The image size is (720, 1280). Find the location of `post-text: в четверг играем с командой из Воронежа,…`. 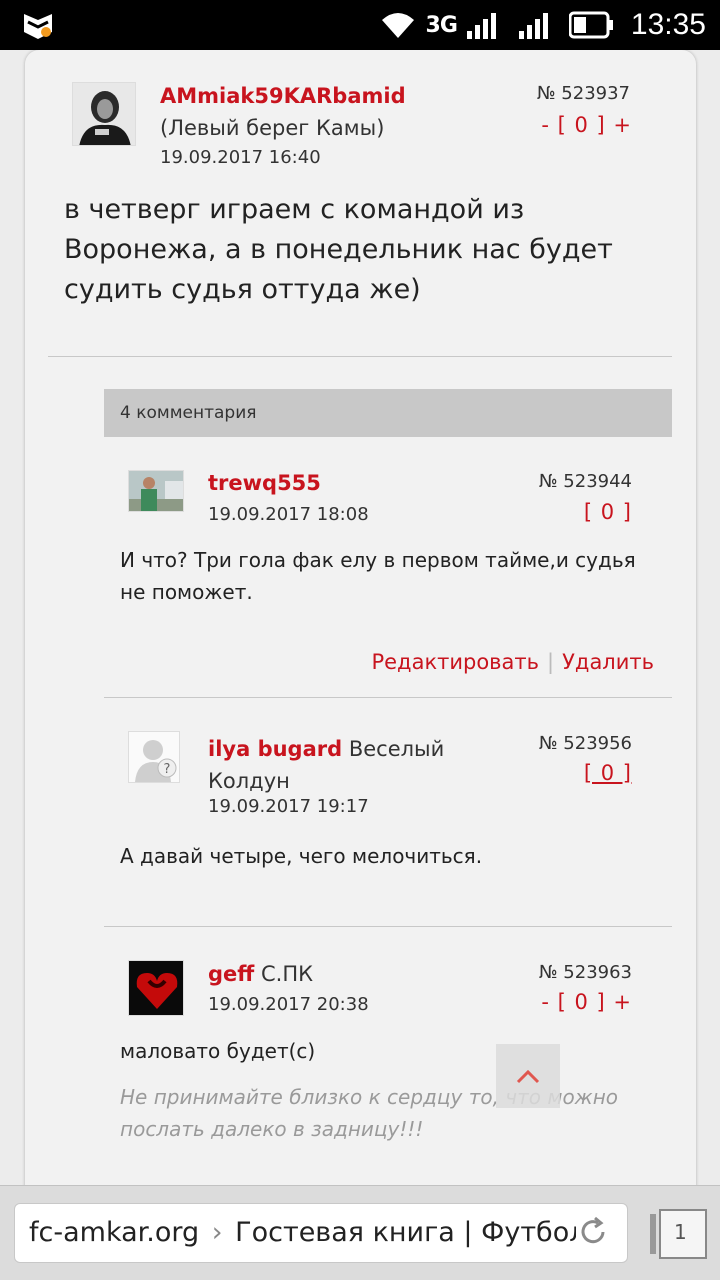

post-text: в четверг играем с командой из Воронежа,… is located at coordinates (338, 249).